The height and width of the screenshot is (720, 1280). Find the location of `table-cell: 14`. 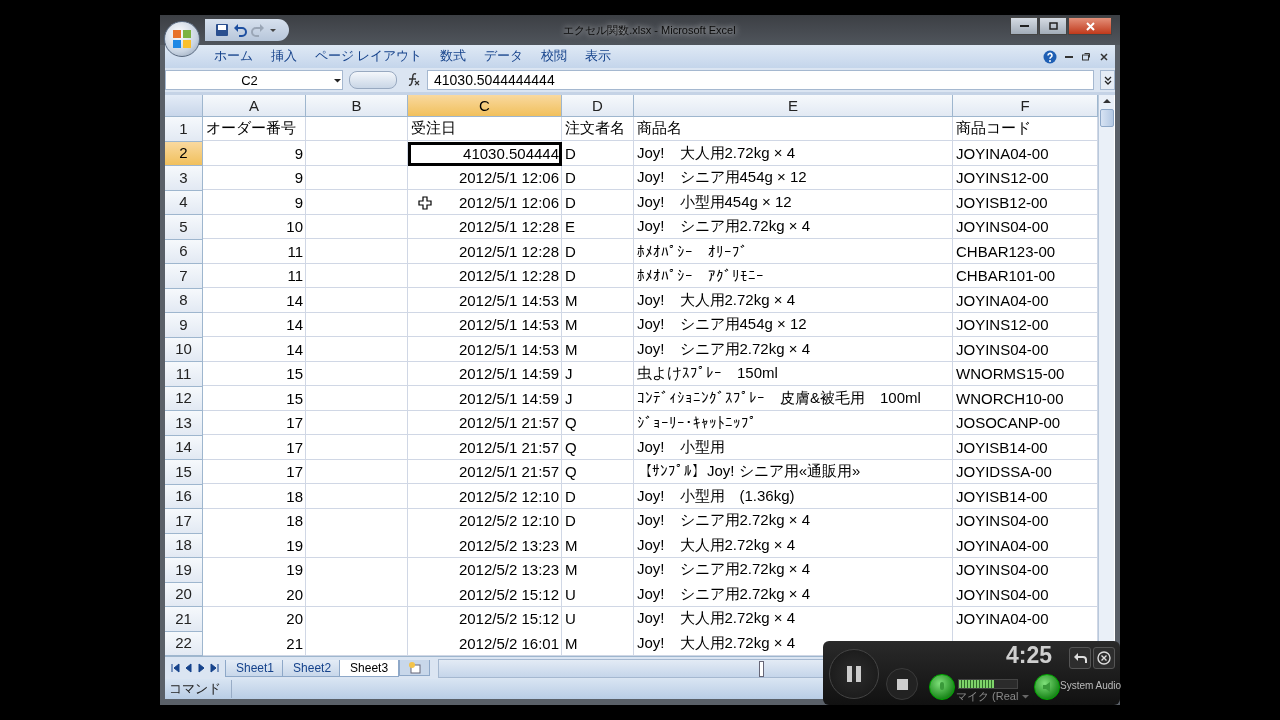

table-cell: 14 is located at coordinates (294, 300).